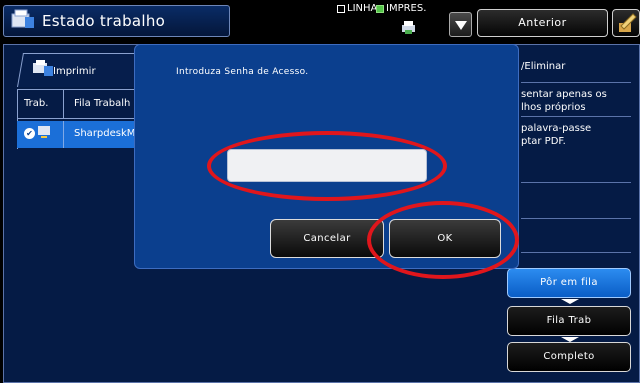 Image resolution: width=640 pixels, height=383 pixels. What do you see at coordinates (74, 71) in the screenshot?
I see `tab-imprimir-label: Imprimir` at bounding box center [74, 71].